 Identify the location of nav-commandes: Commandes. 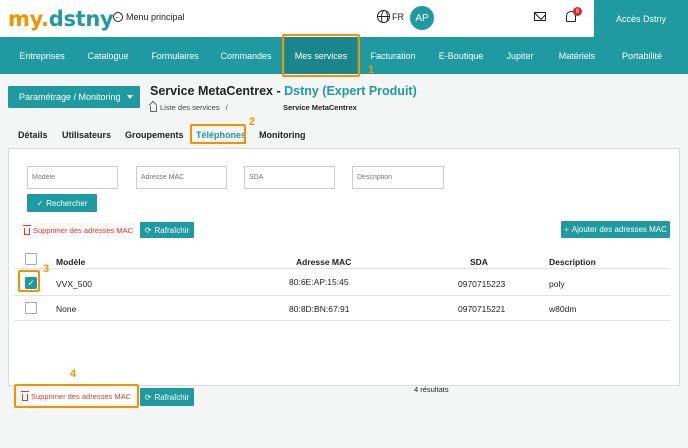
(246, 55).